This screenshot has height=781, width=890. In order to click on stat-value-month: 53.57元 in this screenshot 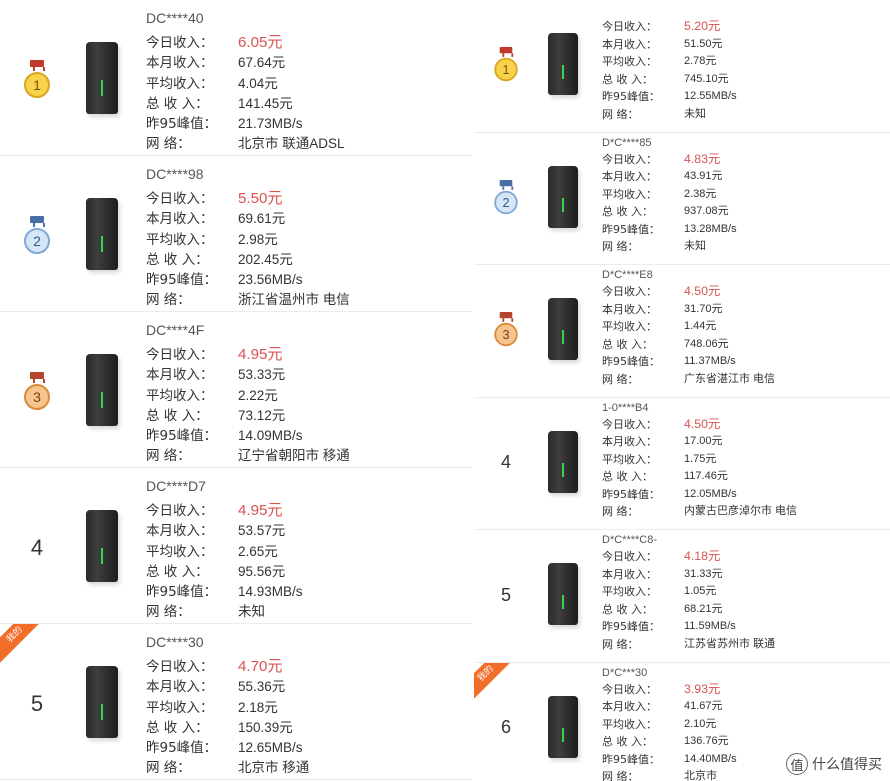, I will do `click(262, 531)`.